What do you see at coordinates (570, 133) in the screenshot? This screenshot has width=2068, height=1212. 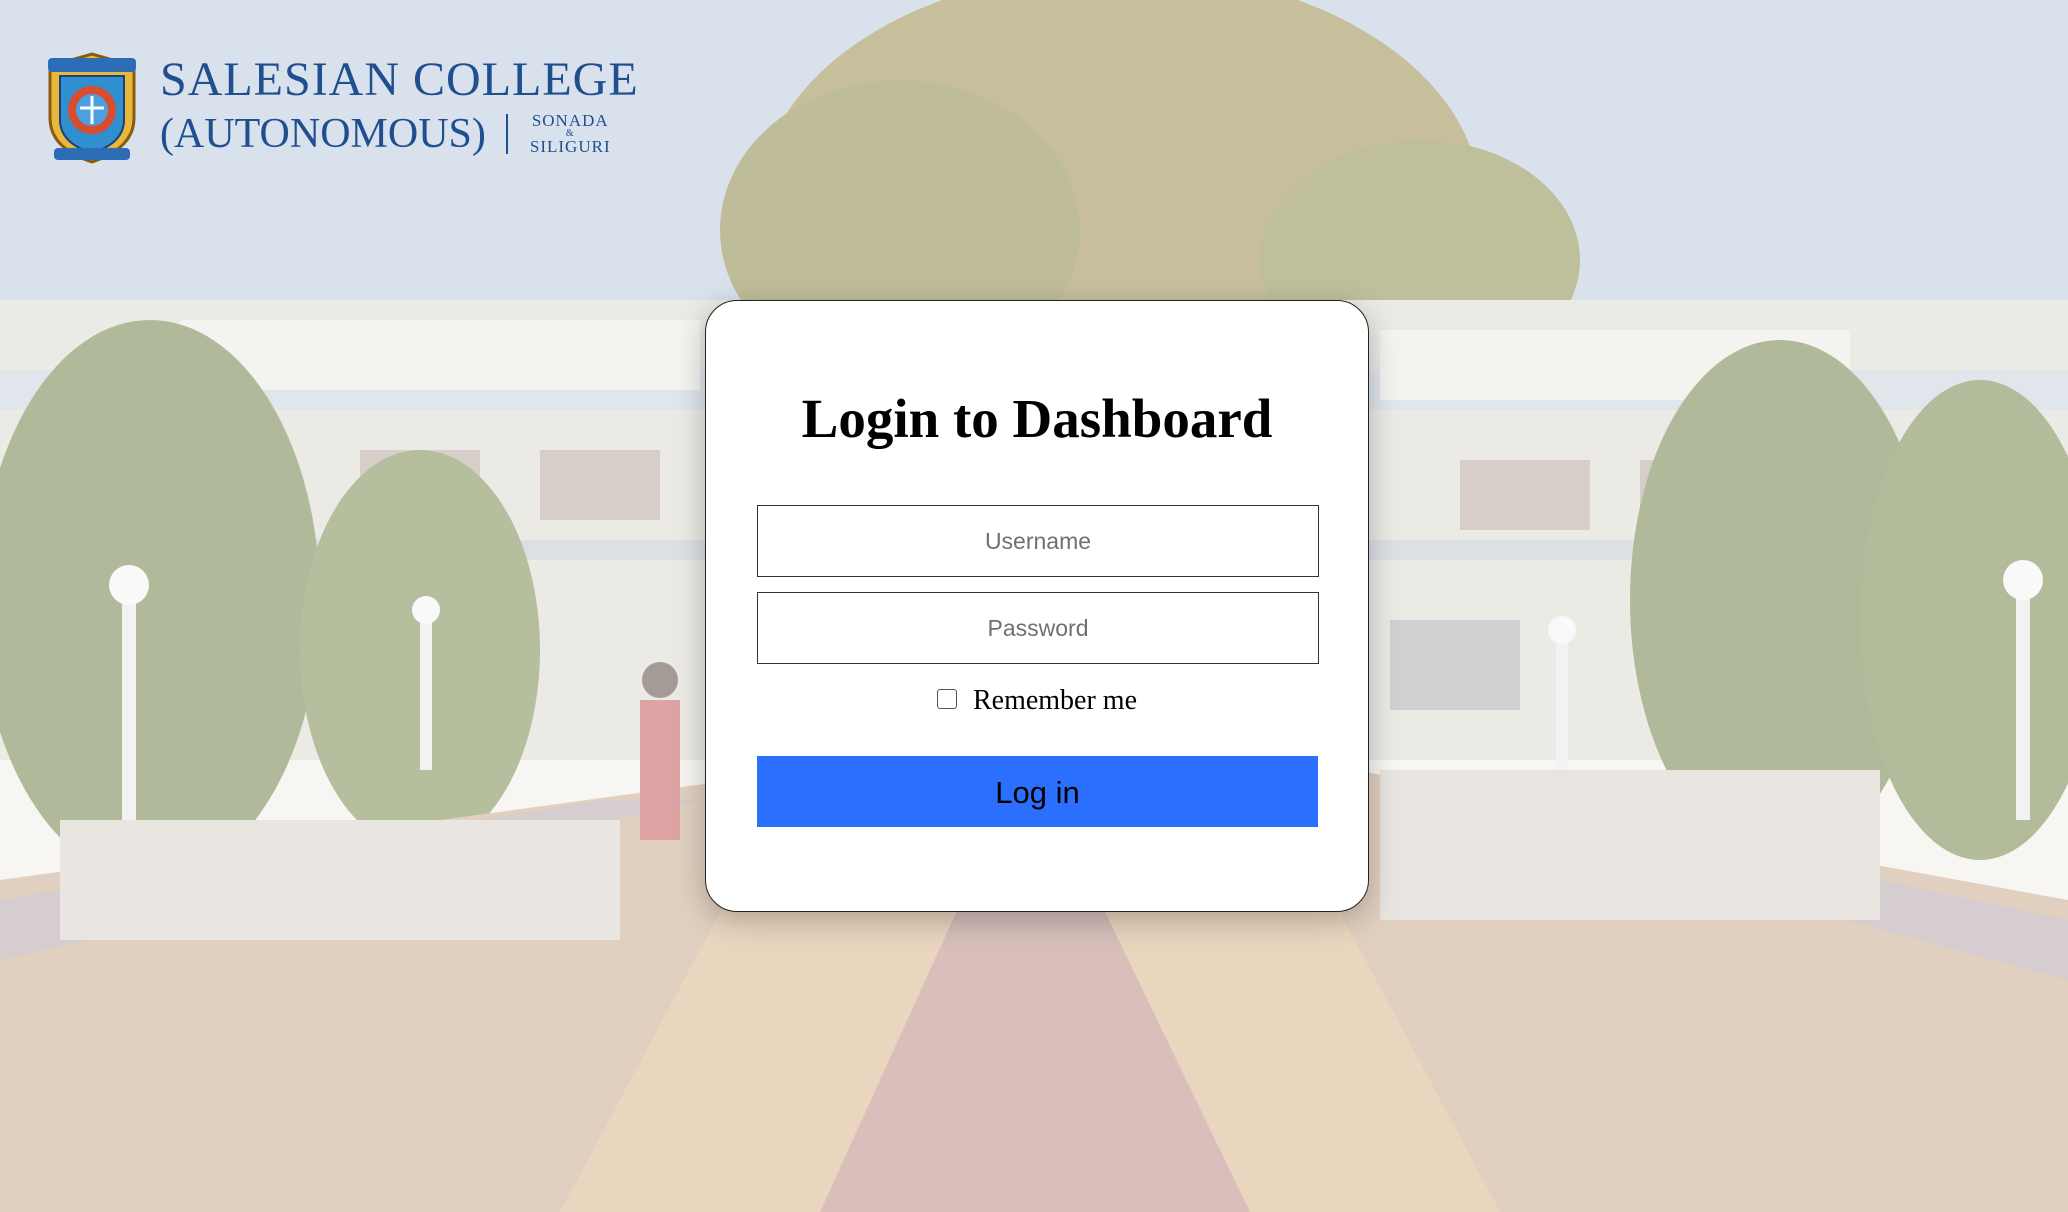 I see `campus-names: SONADA & SILIGURI` at bounding box center [570, 133].